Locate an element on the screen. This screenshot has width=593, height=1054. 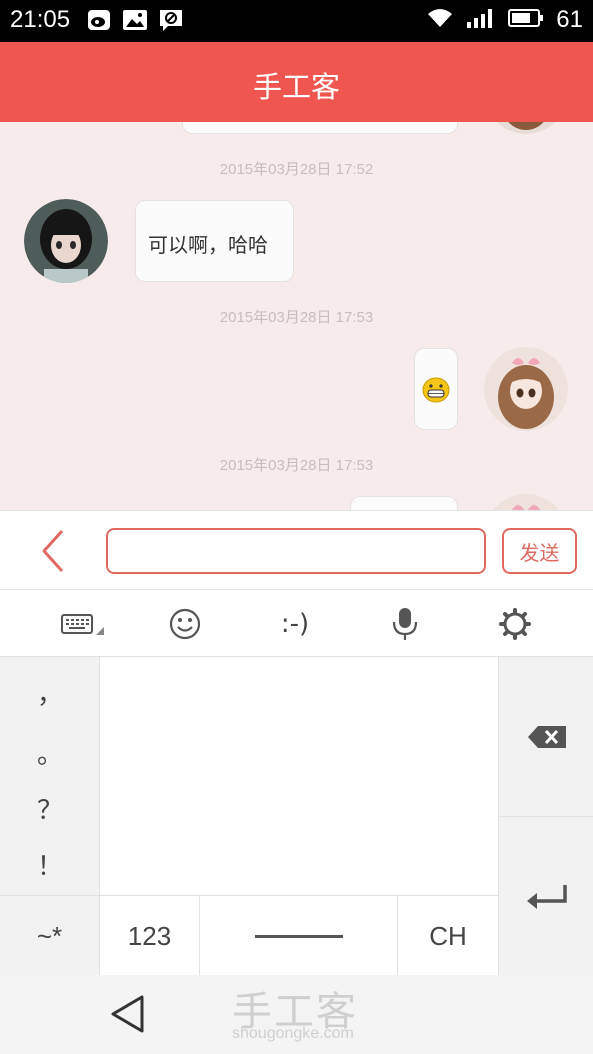
grinning-emoji-icon is located at coordinates (436, 392).